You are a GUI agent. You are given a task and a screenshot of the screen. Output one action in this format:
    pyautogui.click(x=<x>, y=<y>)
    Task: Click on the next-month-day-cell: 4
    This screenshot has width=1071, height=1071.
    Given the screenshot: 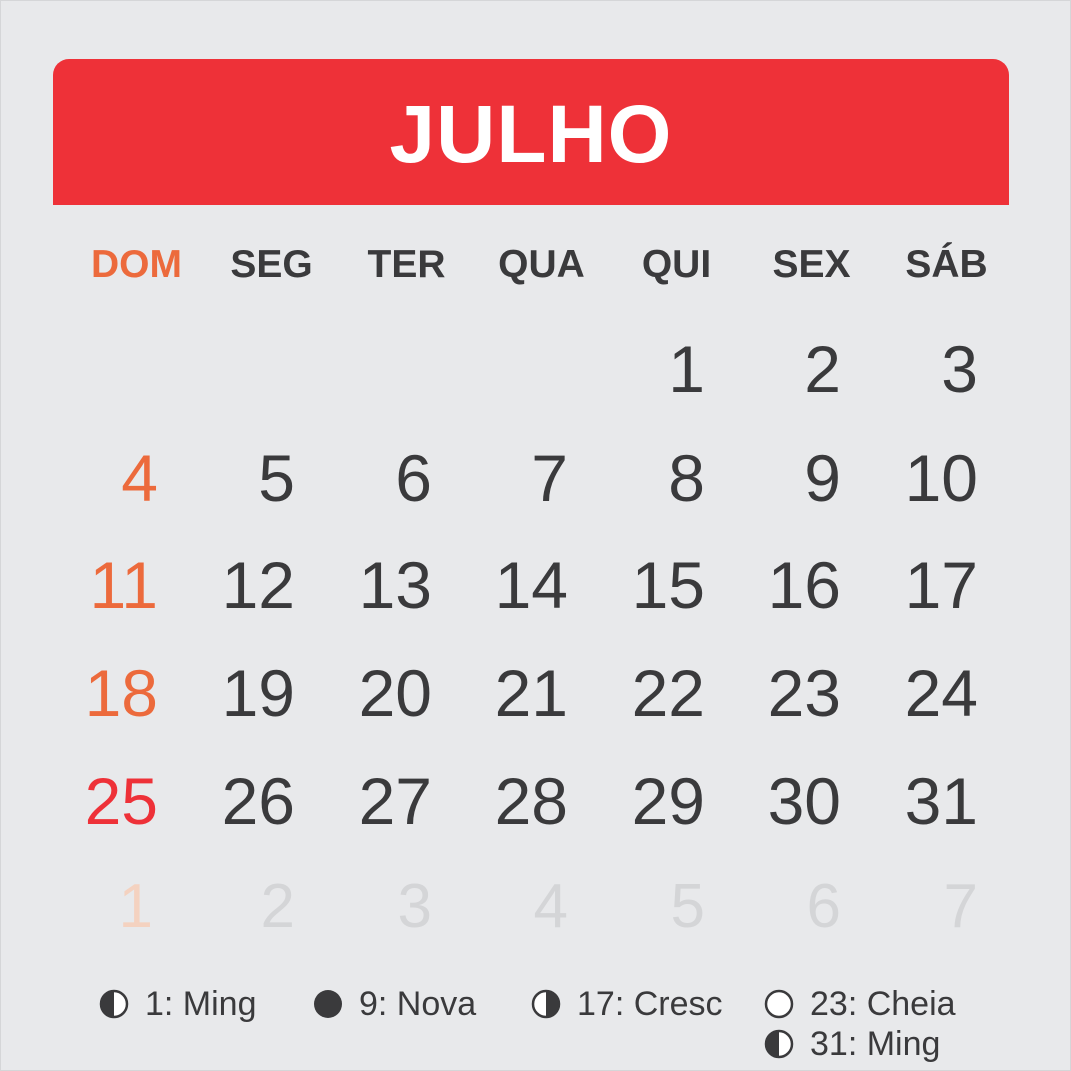 What is the action you would take?
    pyautogui.click(x=550, y=906)
    